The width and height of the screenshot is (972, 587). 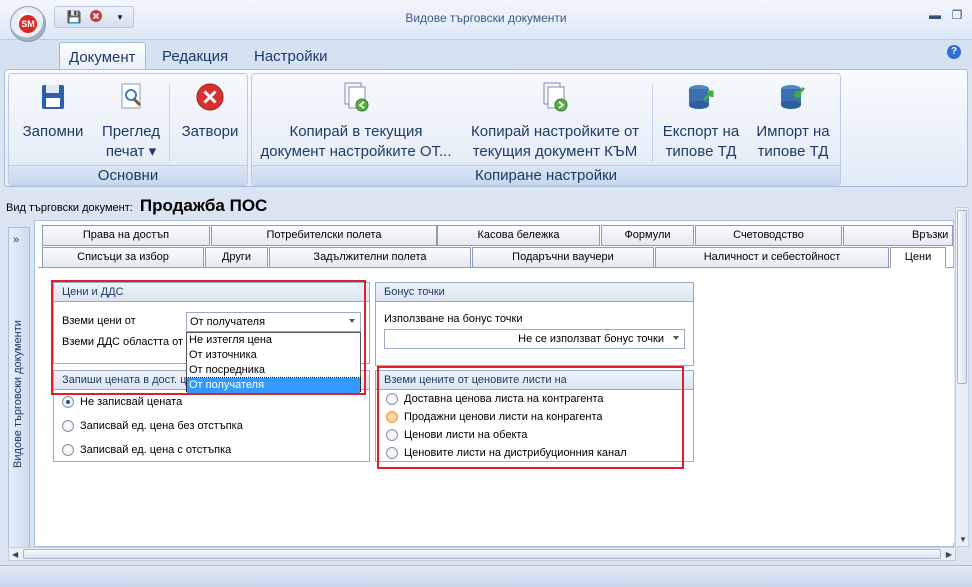 What do you see at coordinates (935, 17) in the screenshot?
I see `minimize-button: ▬` at bounding box center [935, 17].